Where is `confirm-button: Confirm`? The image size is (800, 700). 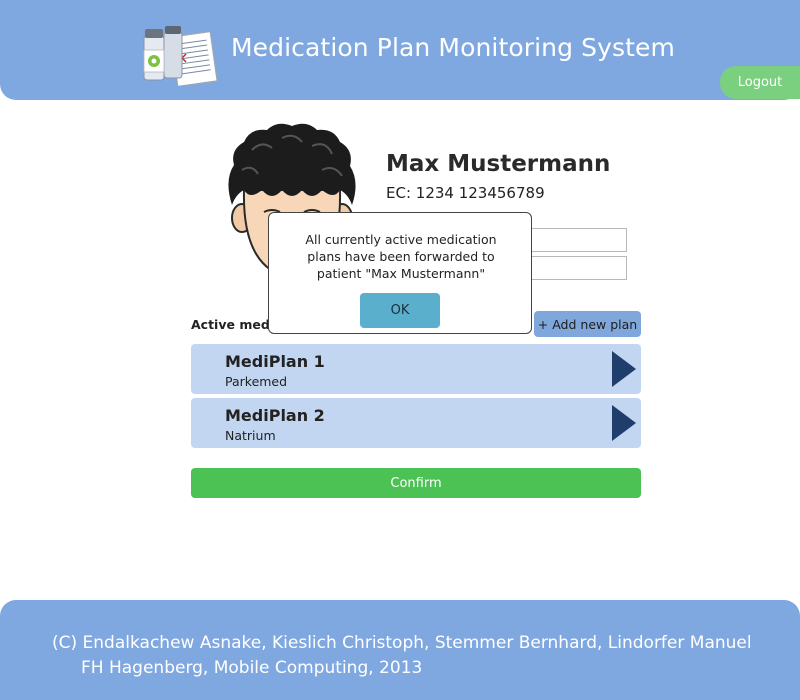 confirm-button: Confirm is located at coordinates (416, 483).